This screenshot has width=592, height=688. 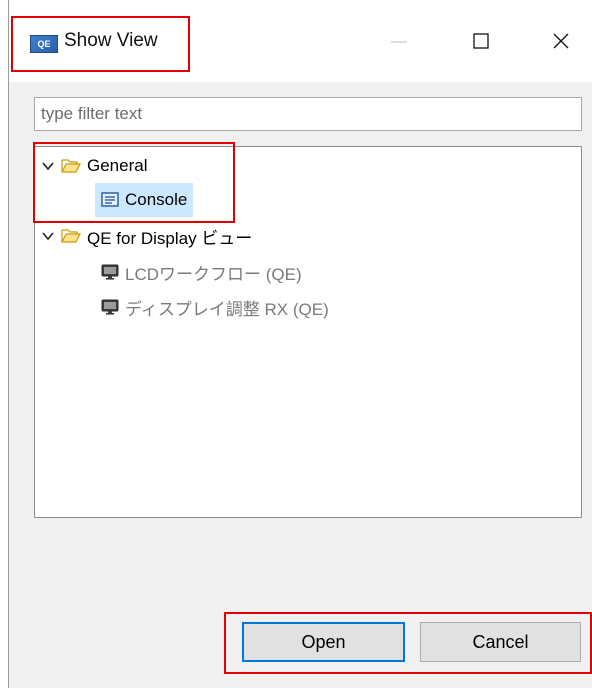 I want to click on maximize-button, so click(x=481, y=41).